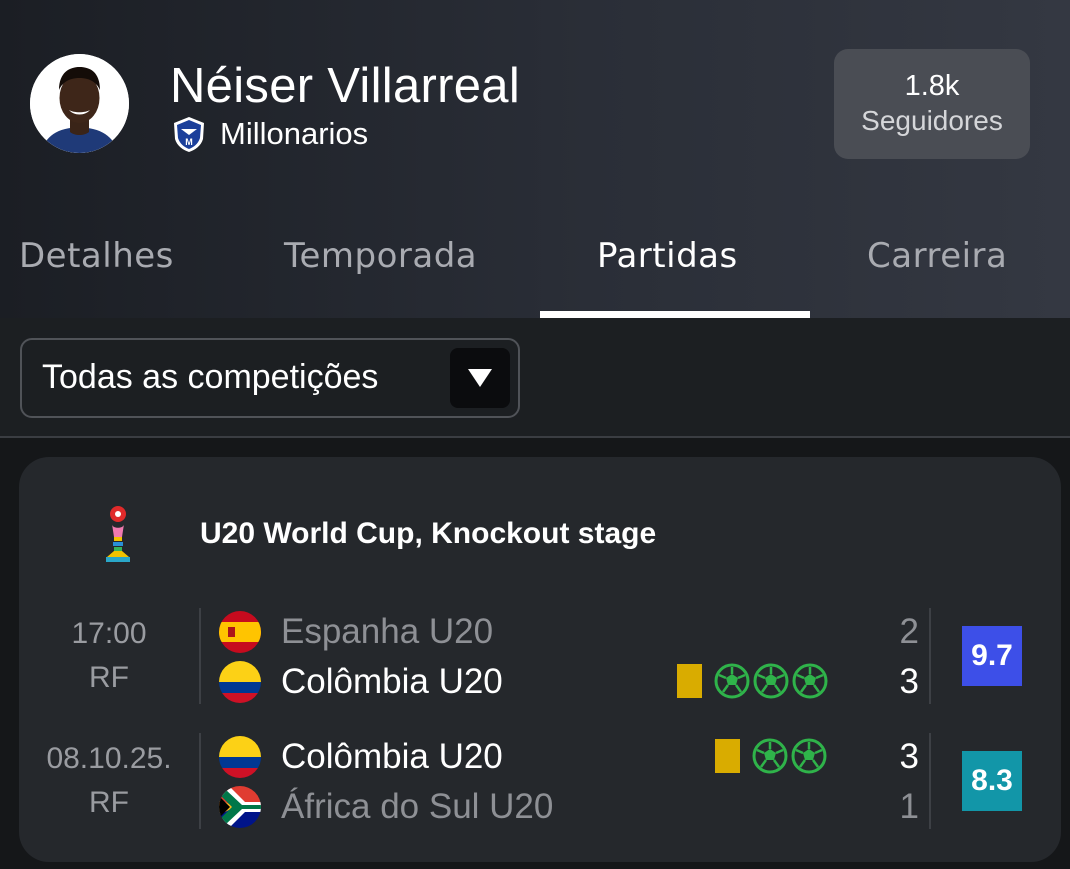 The width and height of the screenshot is (1070, 869). Describe the element at coordinates (118, 534) in the screenshot. I see `world-cup-trophy-icon` at that location.